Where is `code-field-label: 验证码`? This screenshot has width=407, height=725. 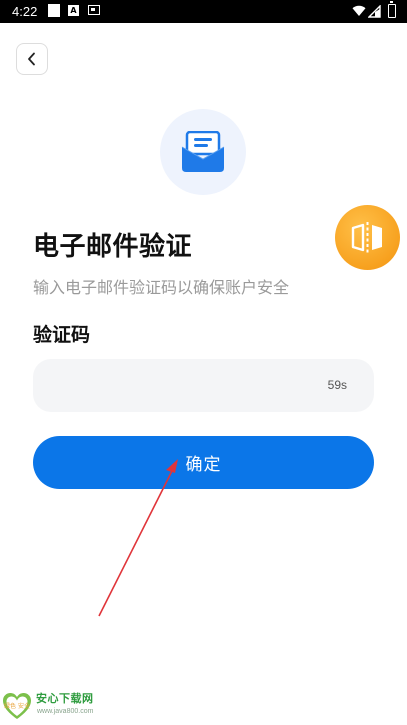 code-field-label: 验证码 is located at coordinates (62, 335).